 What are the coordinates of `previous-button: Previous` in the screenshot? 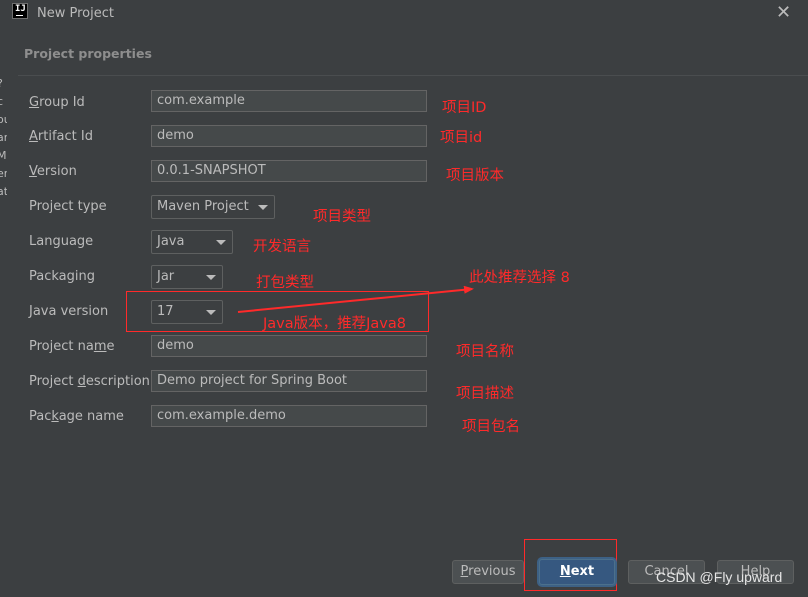 It's located at (488, 572).